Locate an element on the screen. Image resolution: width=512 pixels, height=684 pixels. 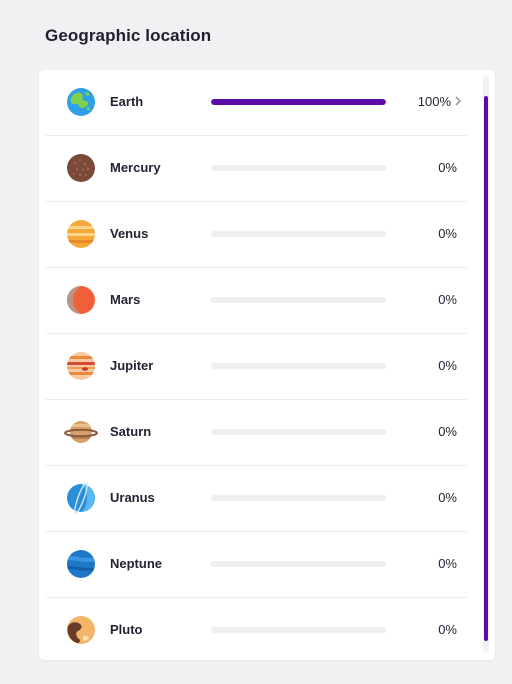
location-row-uranus: Uranus 0% is located at coordinates (256, 499).